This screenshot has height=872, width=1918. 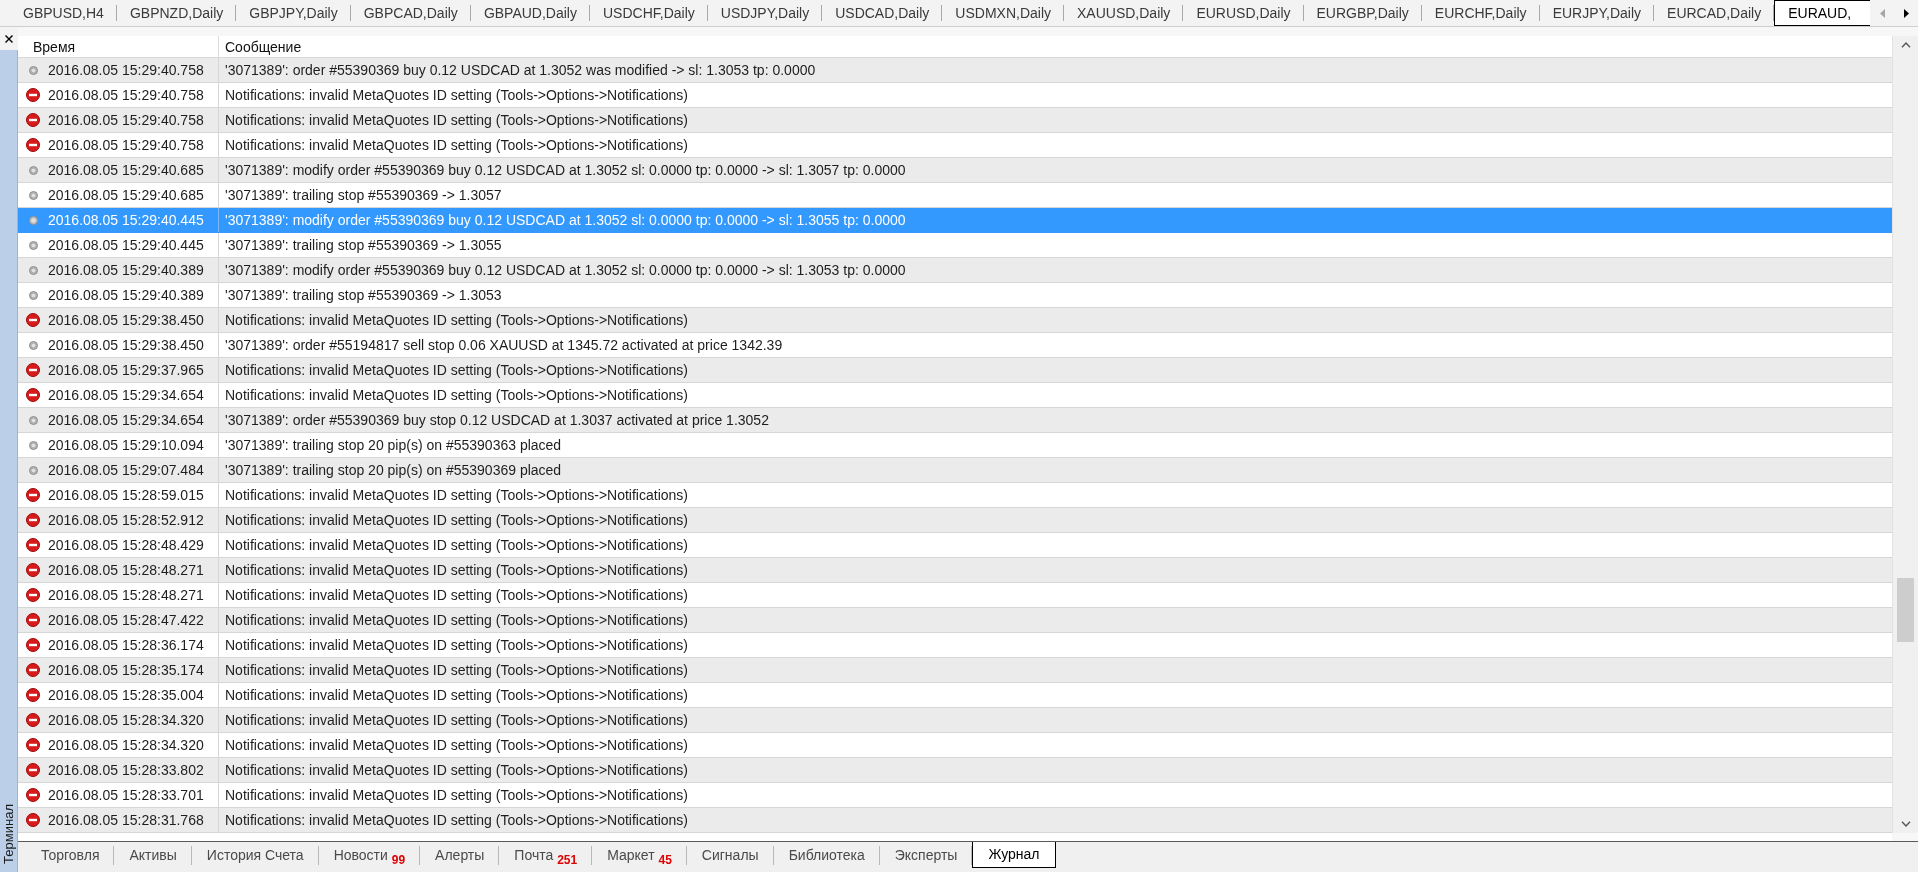 I want to click on log-row: 2016.08.05 15:28:52.912 Notifications: invalid MetaQuotes ID setting (Tools->Options->Notifications), so click(x=955, y=520).